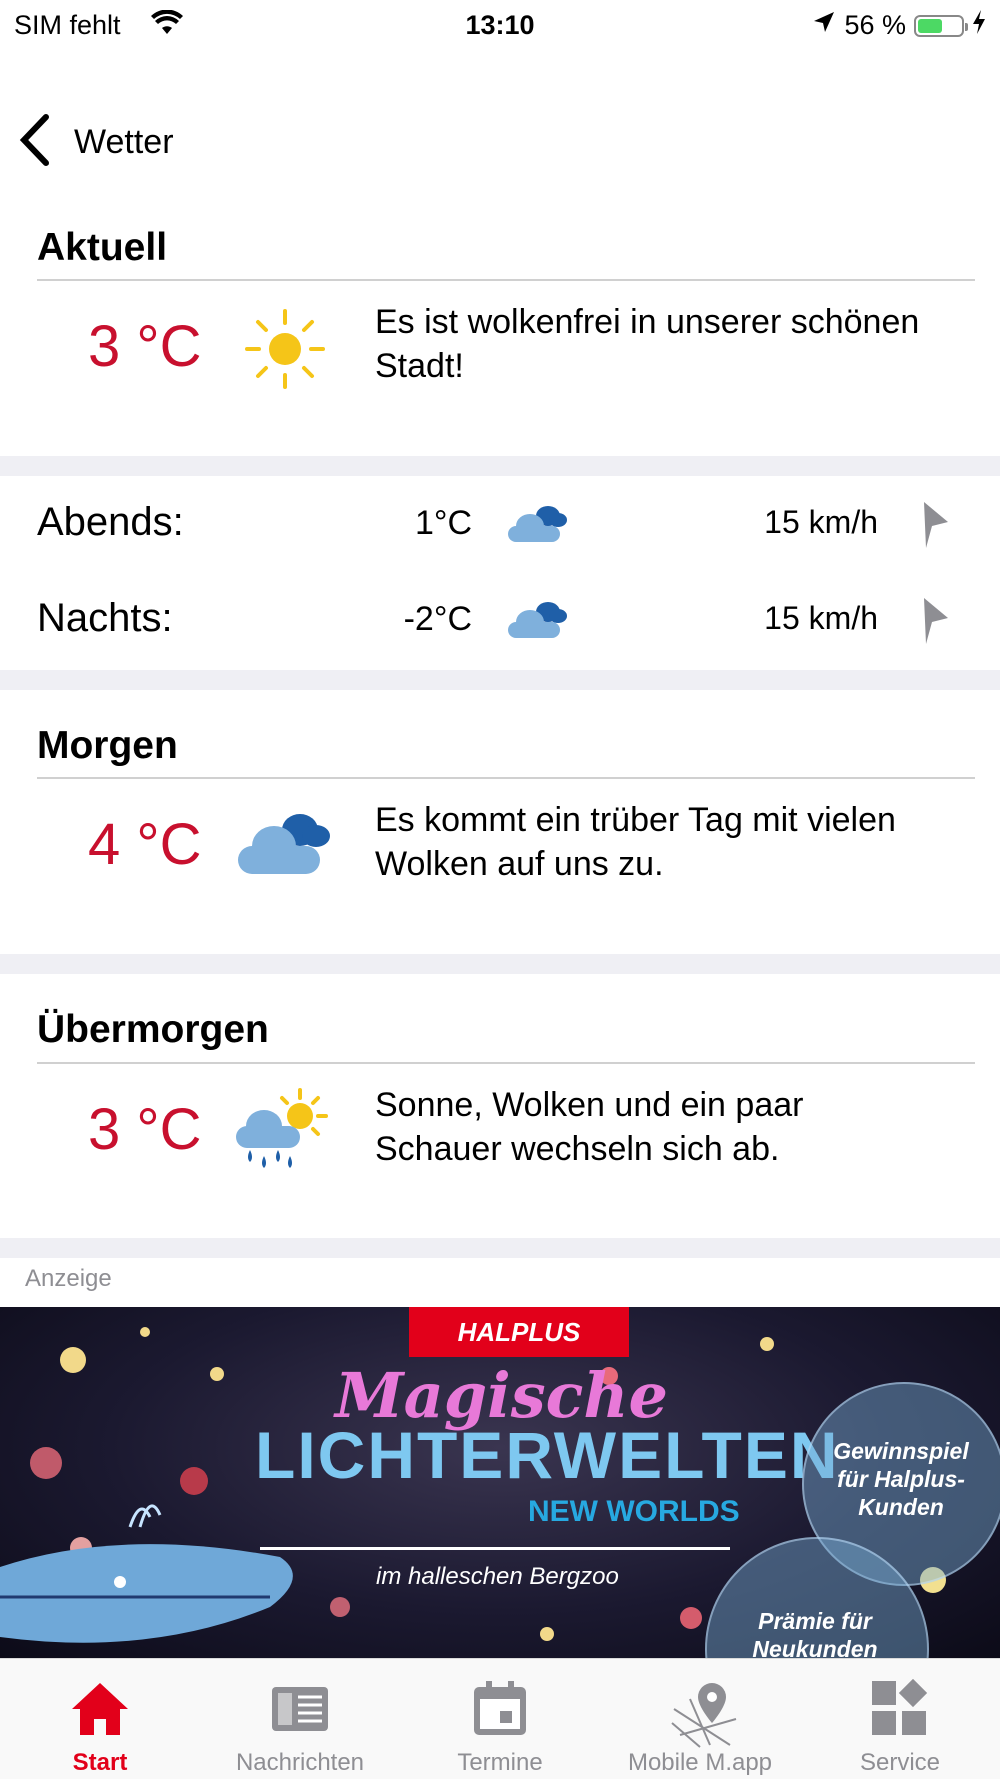  Describe the element at coordinates (100, 1762) in the screenshot. I see `tab-label: Start` at that location.